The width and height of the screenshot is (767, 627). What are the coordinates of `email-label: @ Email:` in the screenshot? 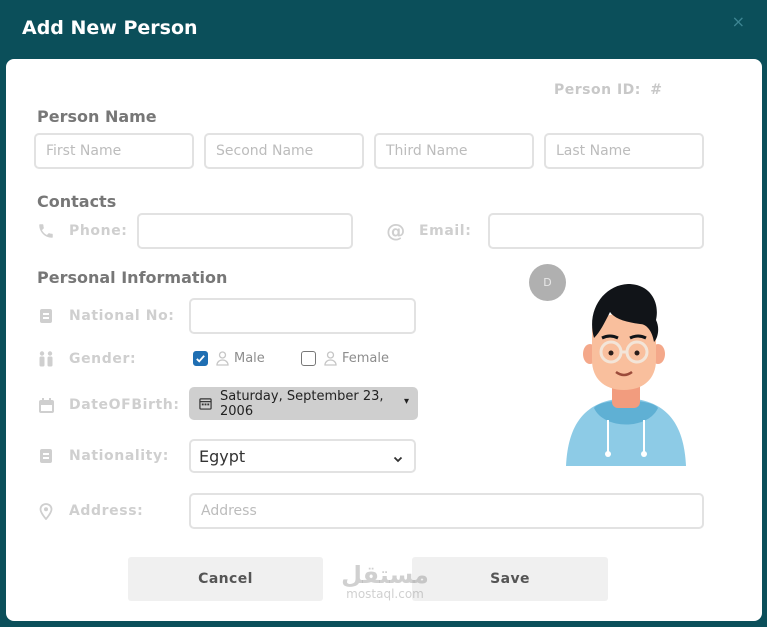 It's located at (429, 231).